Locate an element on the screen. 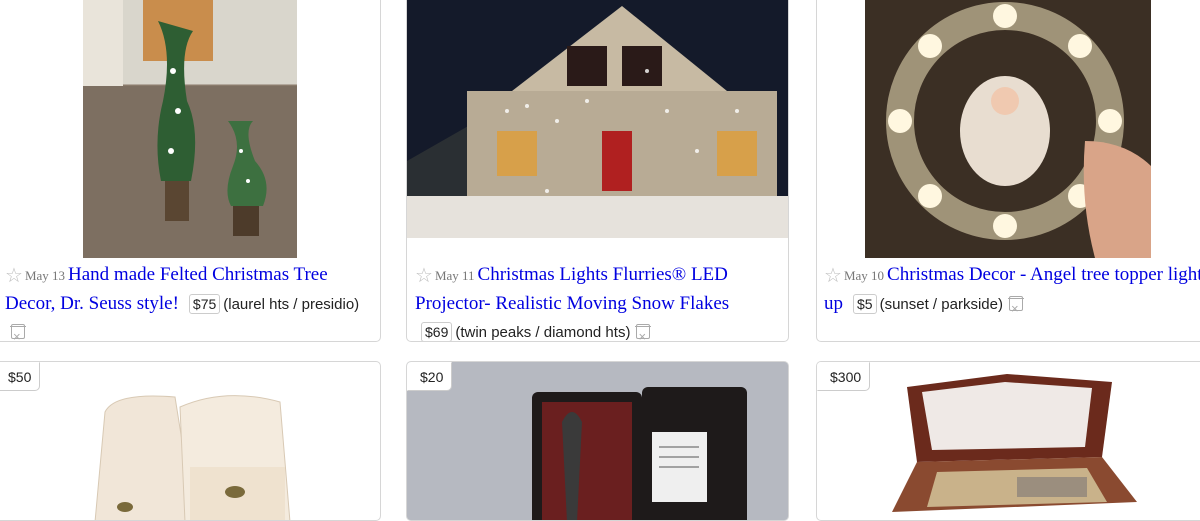 The width and height of the screenshot is (1200, 521). angel-topper-photo is located at coordinates (1008, 129).